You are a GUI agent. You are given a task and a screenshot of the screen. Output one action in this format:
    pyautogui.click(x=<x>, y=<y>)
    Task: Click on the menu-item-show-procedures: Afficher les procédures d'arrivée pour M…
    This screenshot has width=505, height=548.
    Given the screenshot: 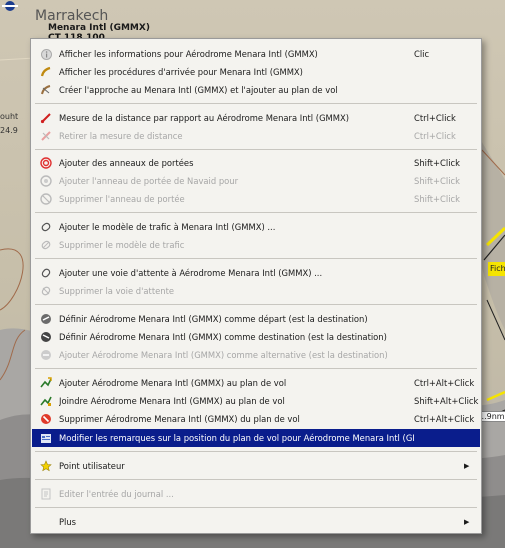 What is the action you would take?
    pyautogui.click(x=256, y=72)
    